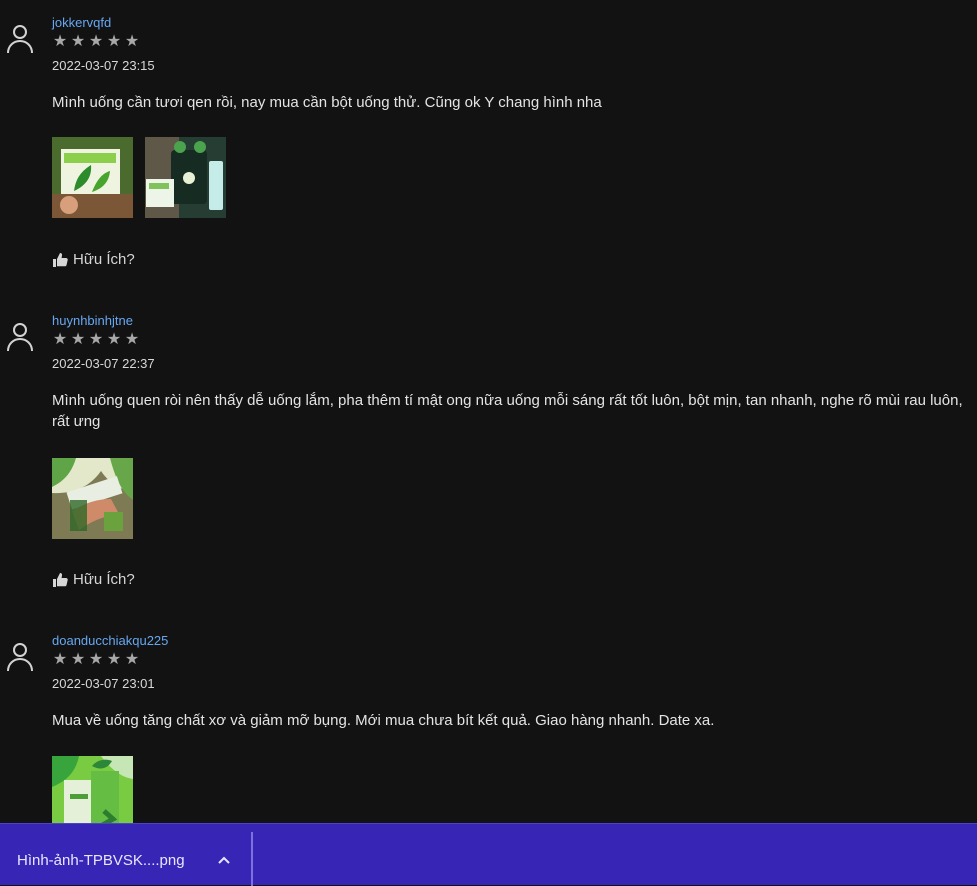  I want to click on chevron-up-icon, so click(224, 860).